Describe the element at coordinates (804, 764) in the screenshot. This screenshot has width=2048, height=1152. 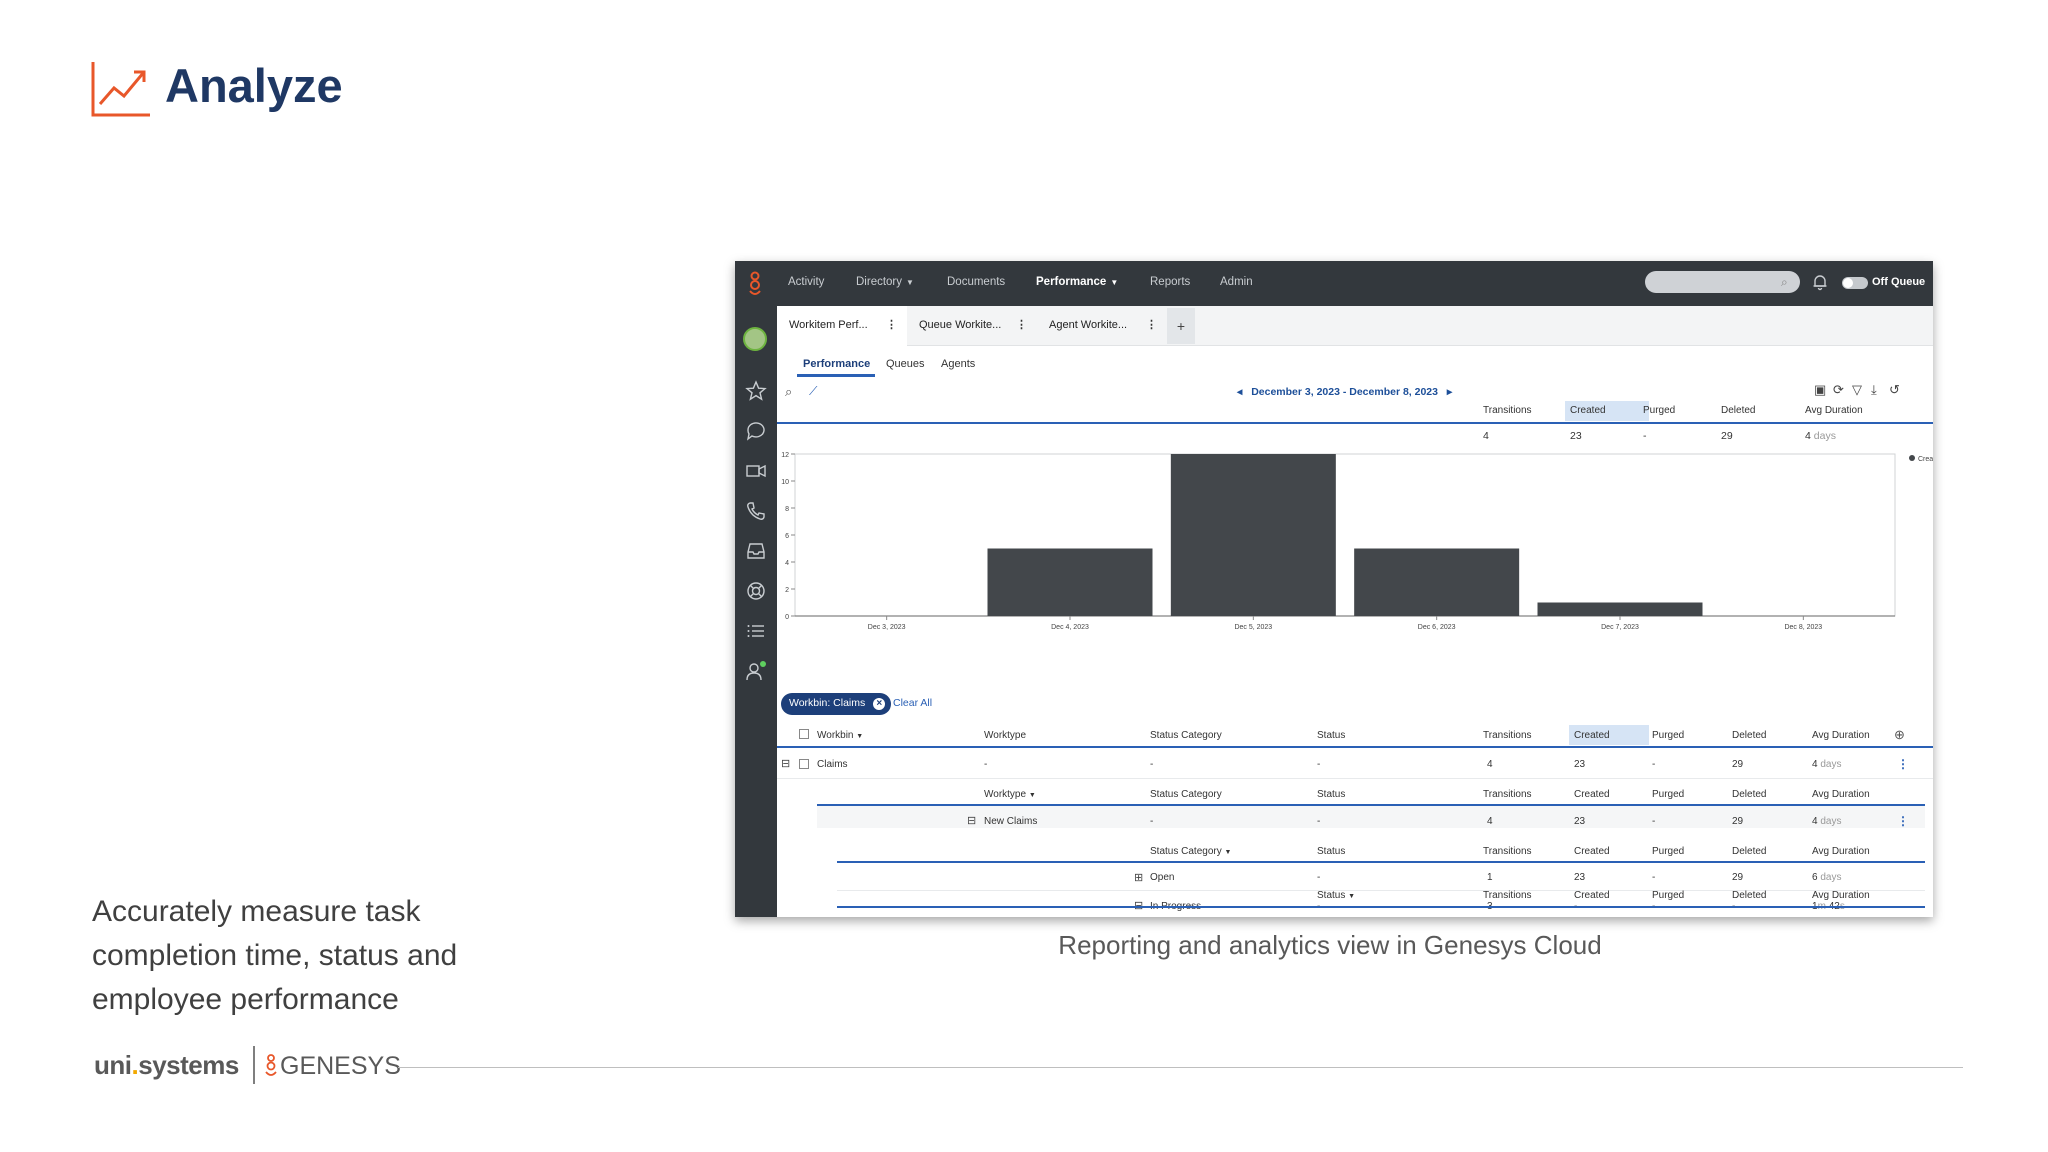
I see `row-checkbox` at that location.